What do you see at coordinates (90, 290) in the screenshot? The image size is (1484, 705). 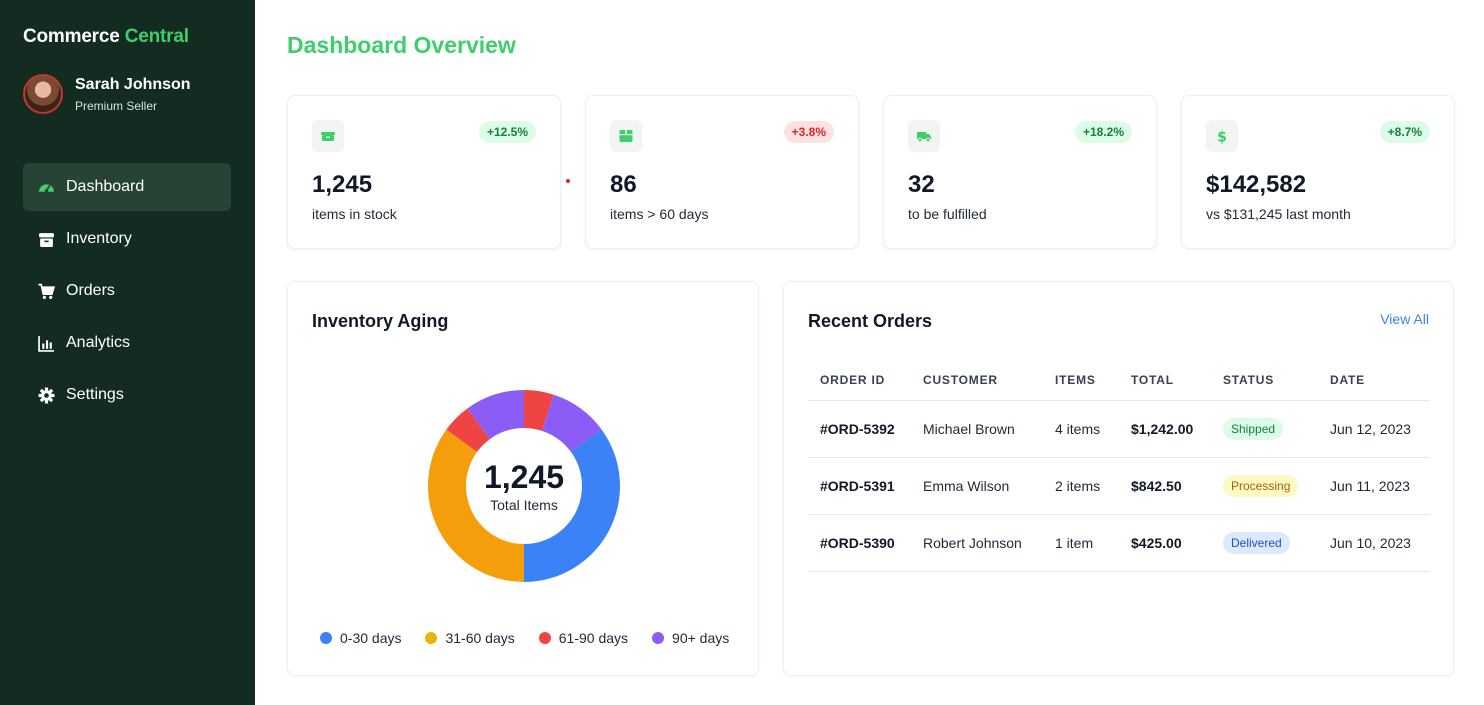 I see `sidebar-item-label: Orders` at bounding box center [90, 290].